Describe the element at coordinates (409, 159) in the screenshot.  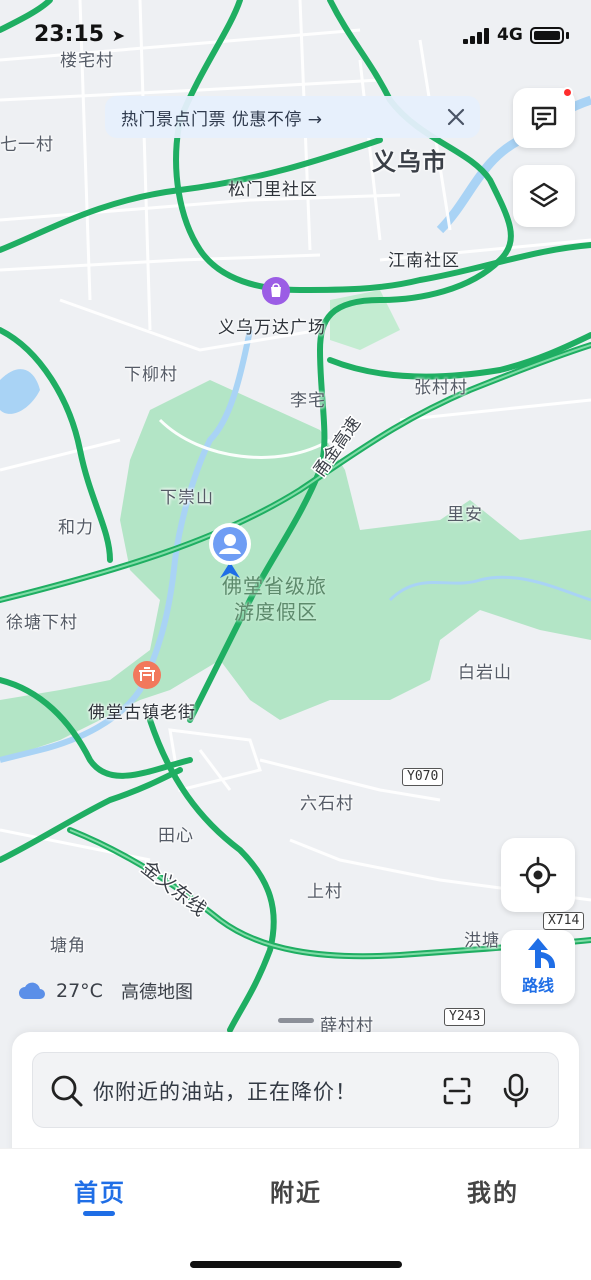
I see `map-label-yiwu-city: 义乌市` at that location.